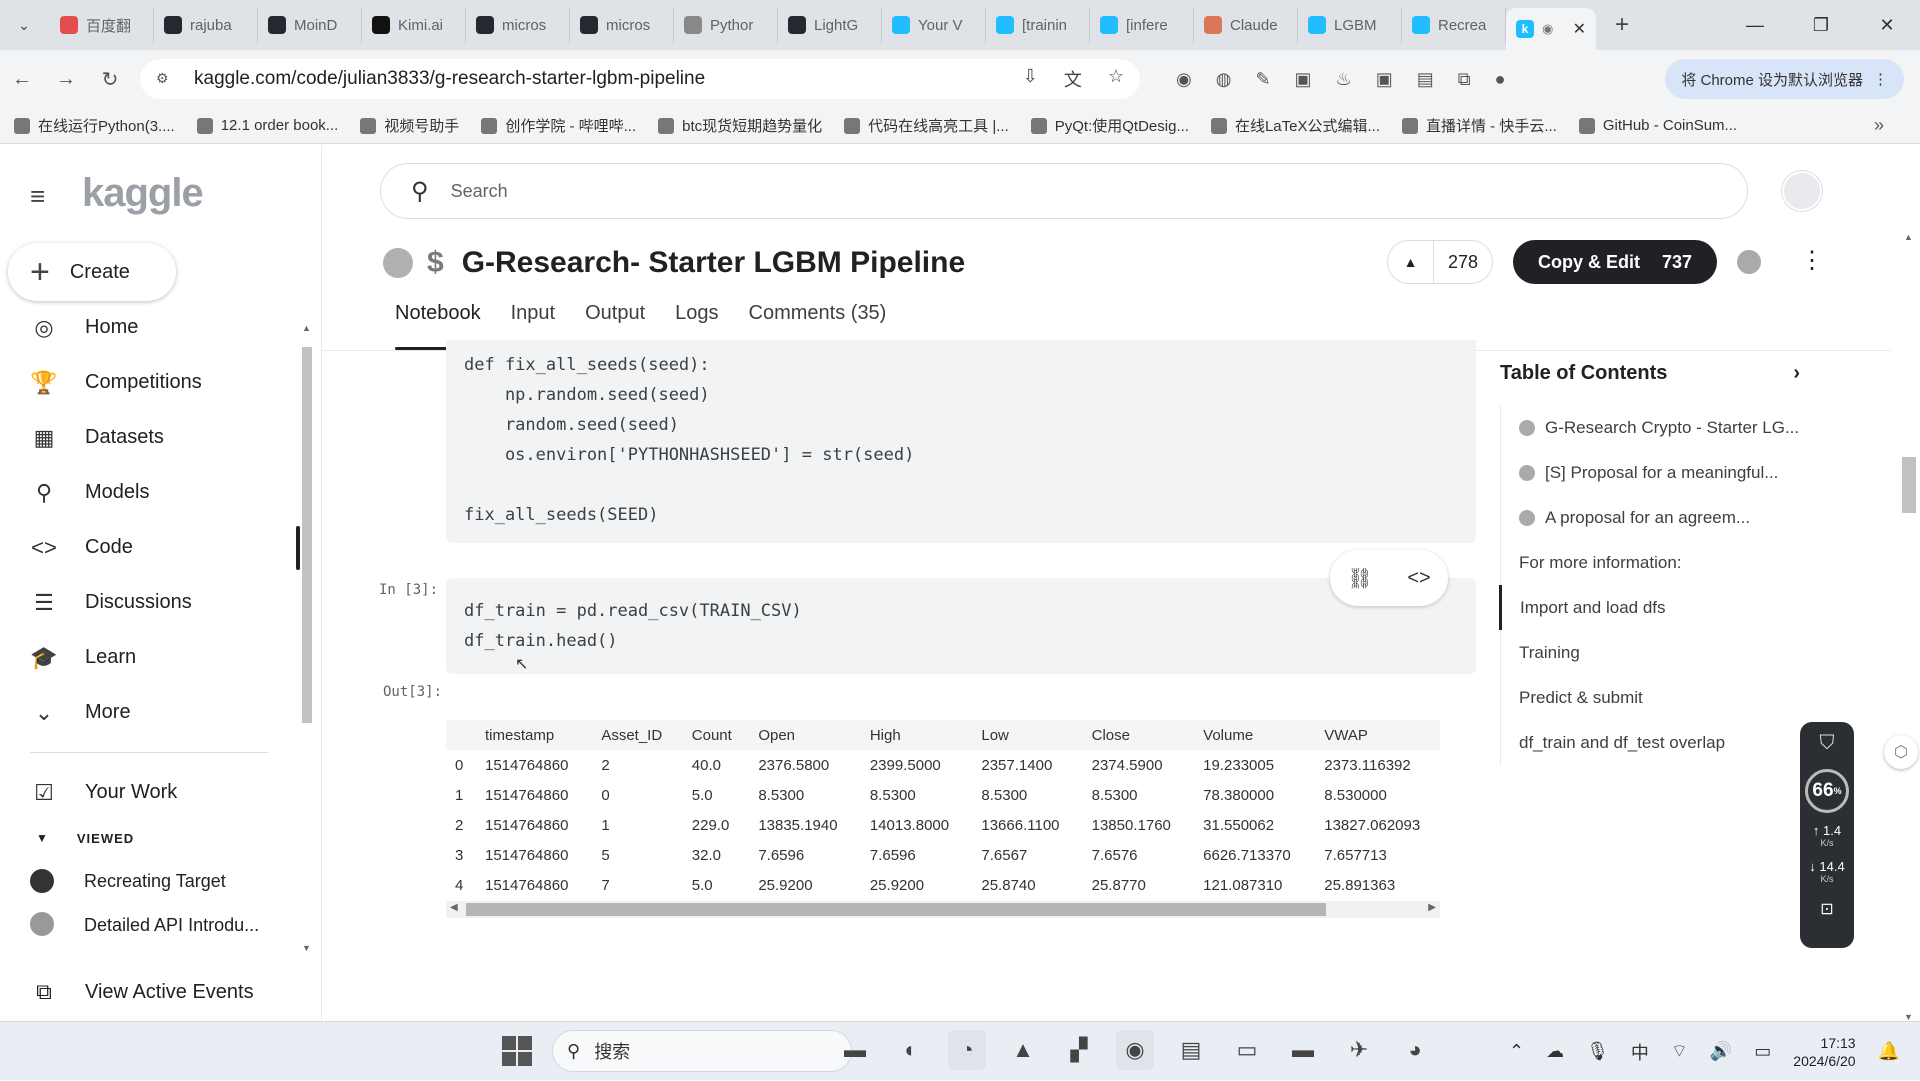  What do you see at coordinates (1555, 1051) in the screenshot?
I see `cloud-icon: ☁` at bounding box center [1555, 1051].